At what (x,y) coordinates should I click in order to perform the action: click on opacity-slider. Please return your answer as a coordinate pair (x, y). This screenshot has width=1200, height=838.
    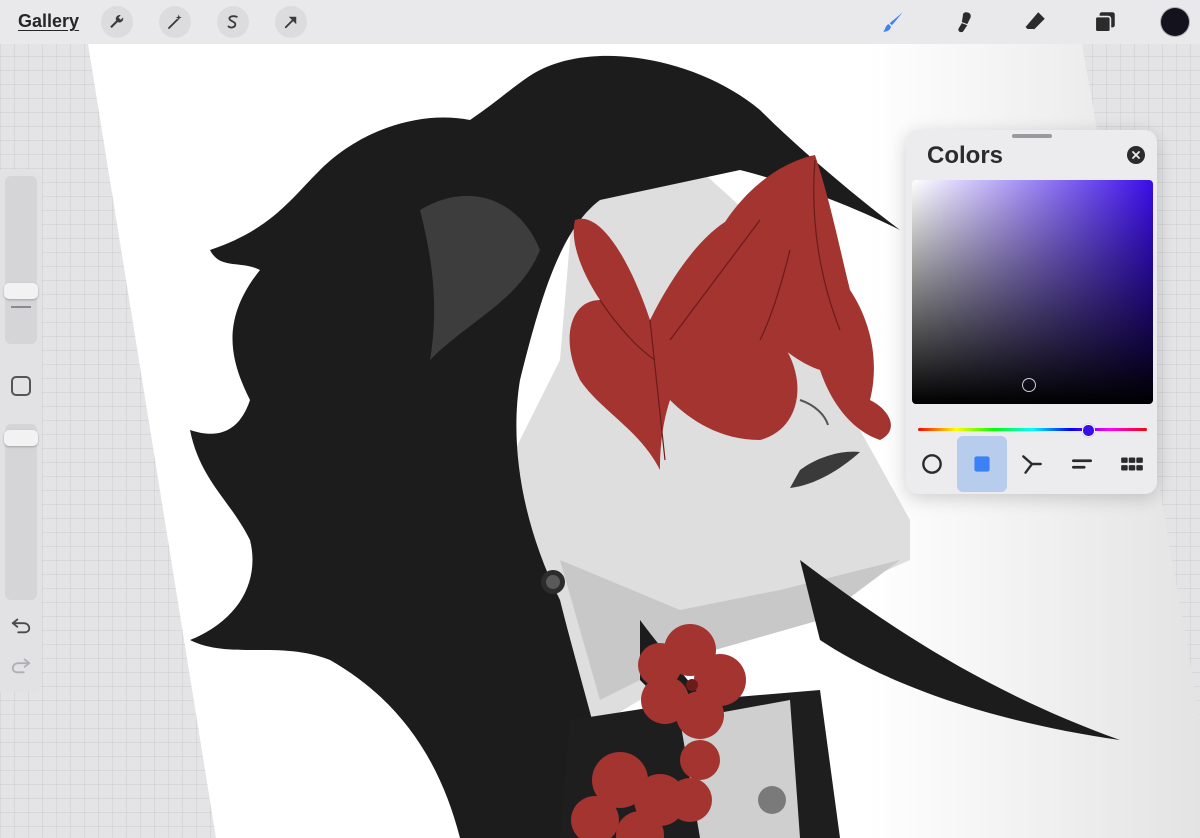
    Looking at the image, I should click on (21, 512).